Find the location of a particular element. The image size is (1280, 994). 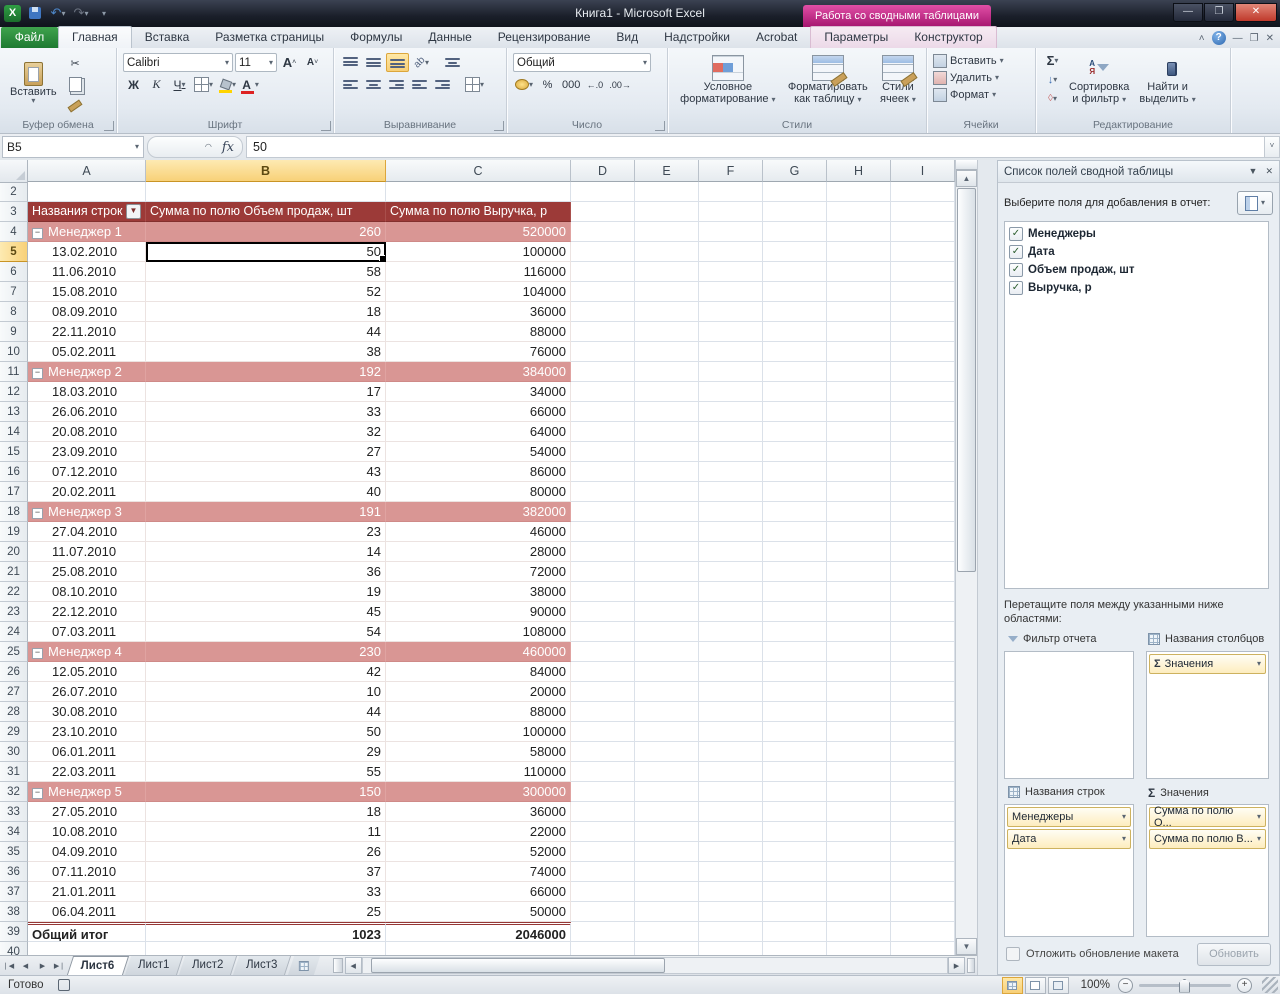

cell-B20: 14 is located at coordinates (266, 552).